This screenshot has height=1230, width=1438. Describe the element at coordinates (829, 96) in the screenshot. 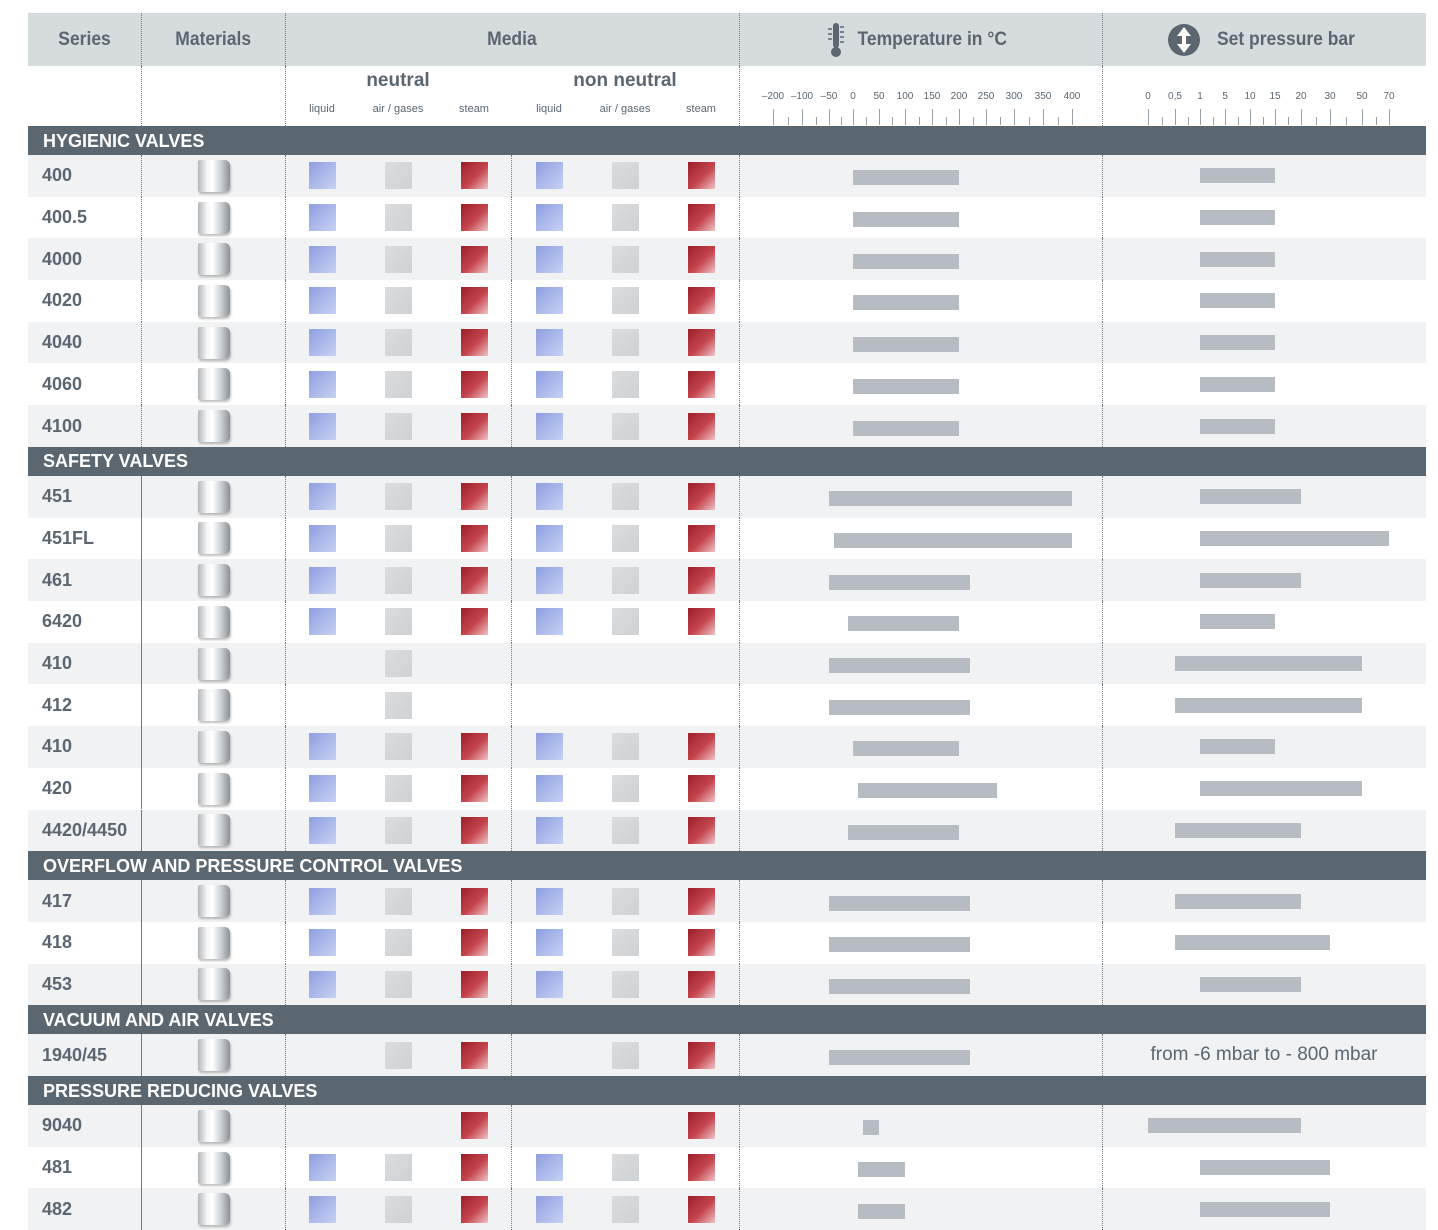

I see `temperature-tick-label: –50` at that location.